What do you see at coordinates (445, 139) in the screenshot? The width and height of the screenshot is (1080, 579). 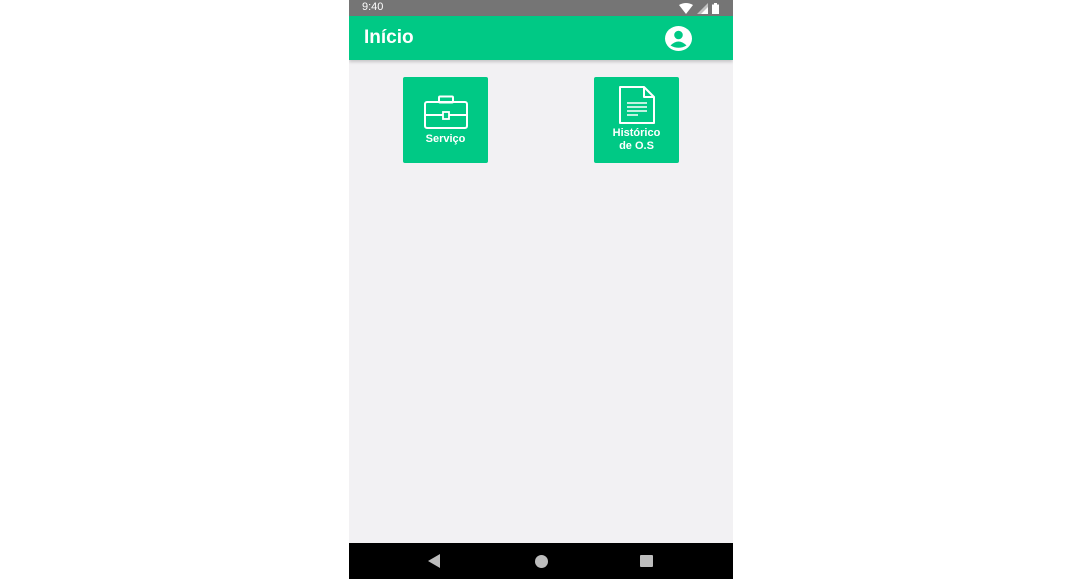 I see `service-tile-label: Serviço` at bounding box center [445, 139].